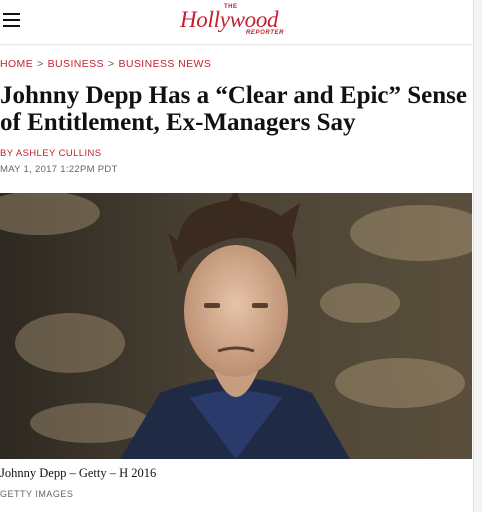 Image resolution: width=482 pixels, height=512 pixels. What do you see at coordinates (11, 20) in the screenshot?
I see `hamburger-menu-icon` at bounding box center [11, 20].